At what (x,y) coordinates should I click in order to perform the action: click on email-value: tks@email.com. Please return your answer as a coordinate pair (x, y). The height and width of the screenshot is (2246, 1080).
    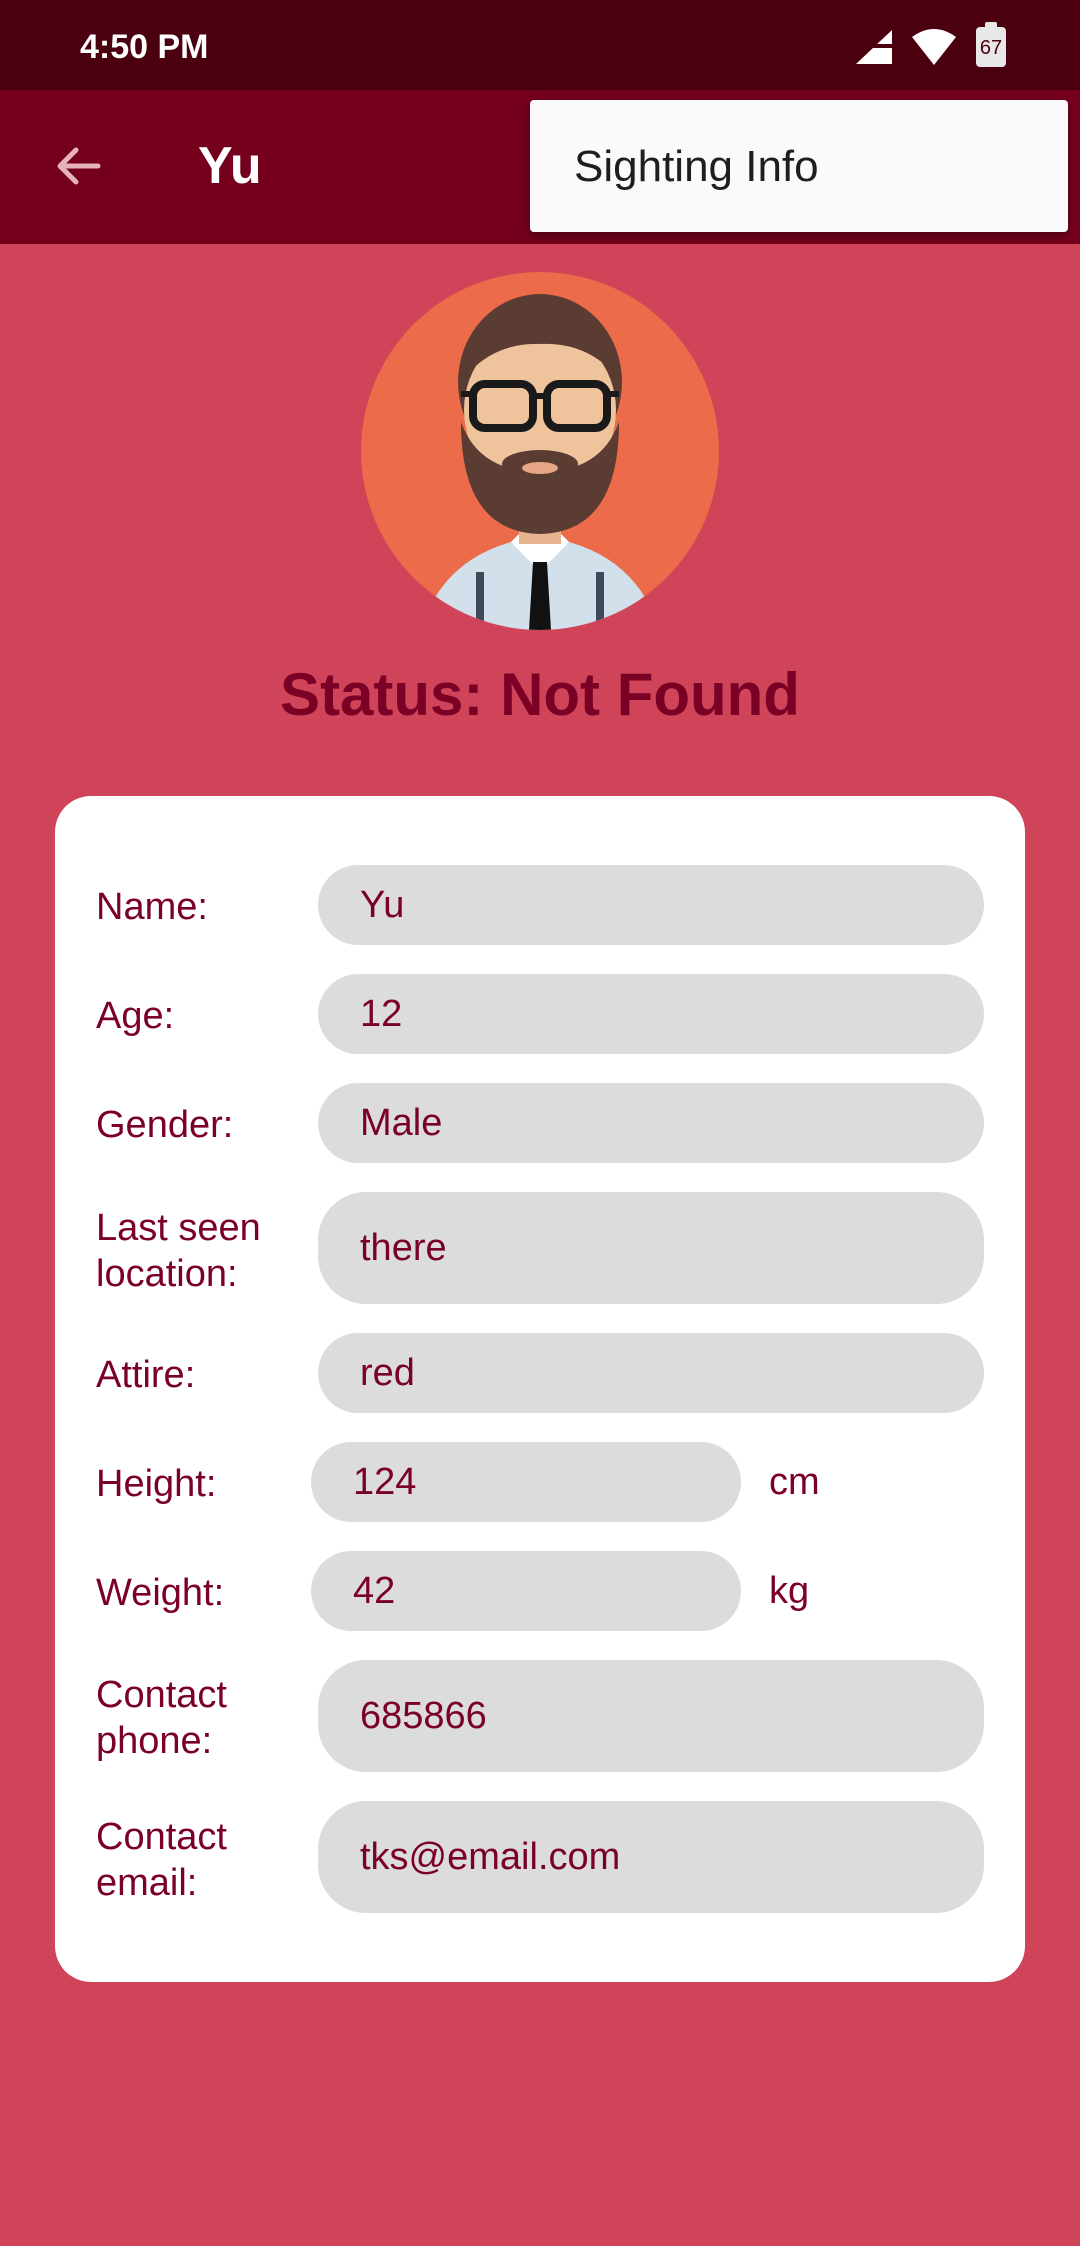
    Looking at the image, I should click on (490, 1856).